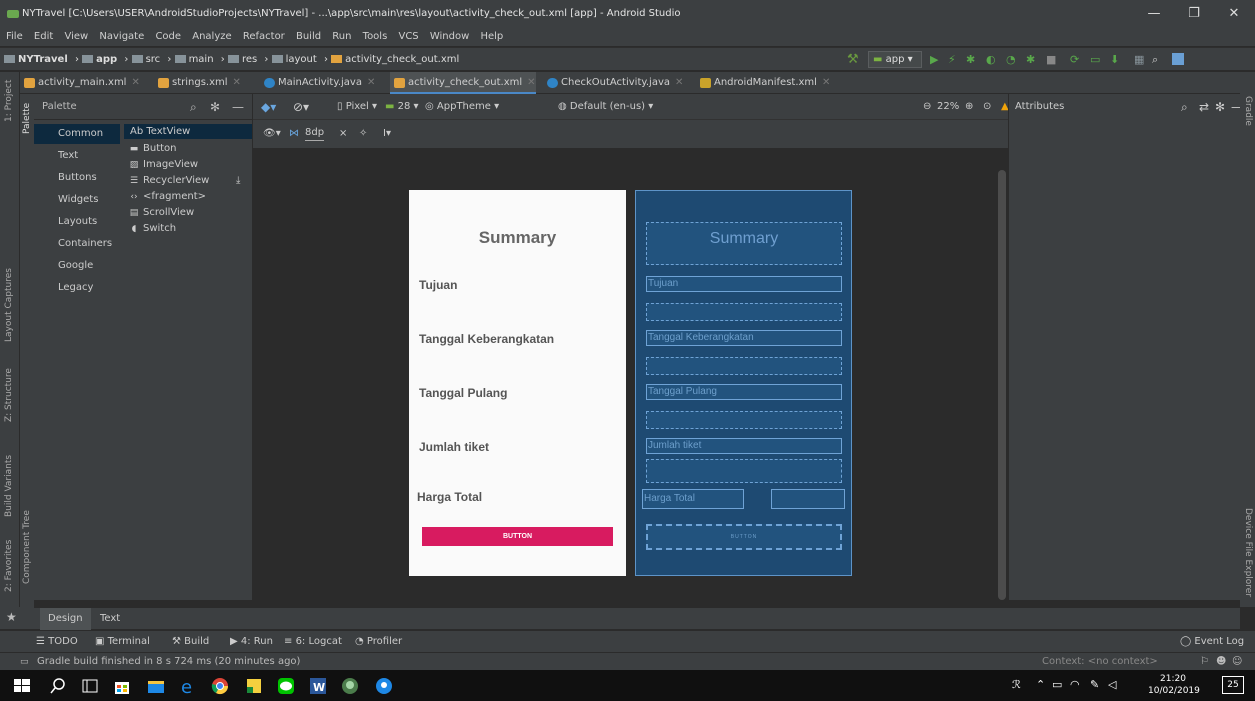 This screenshot has width=1255, height=701. I want to click on wifi-icon: ◠, so click(1075, 684).